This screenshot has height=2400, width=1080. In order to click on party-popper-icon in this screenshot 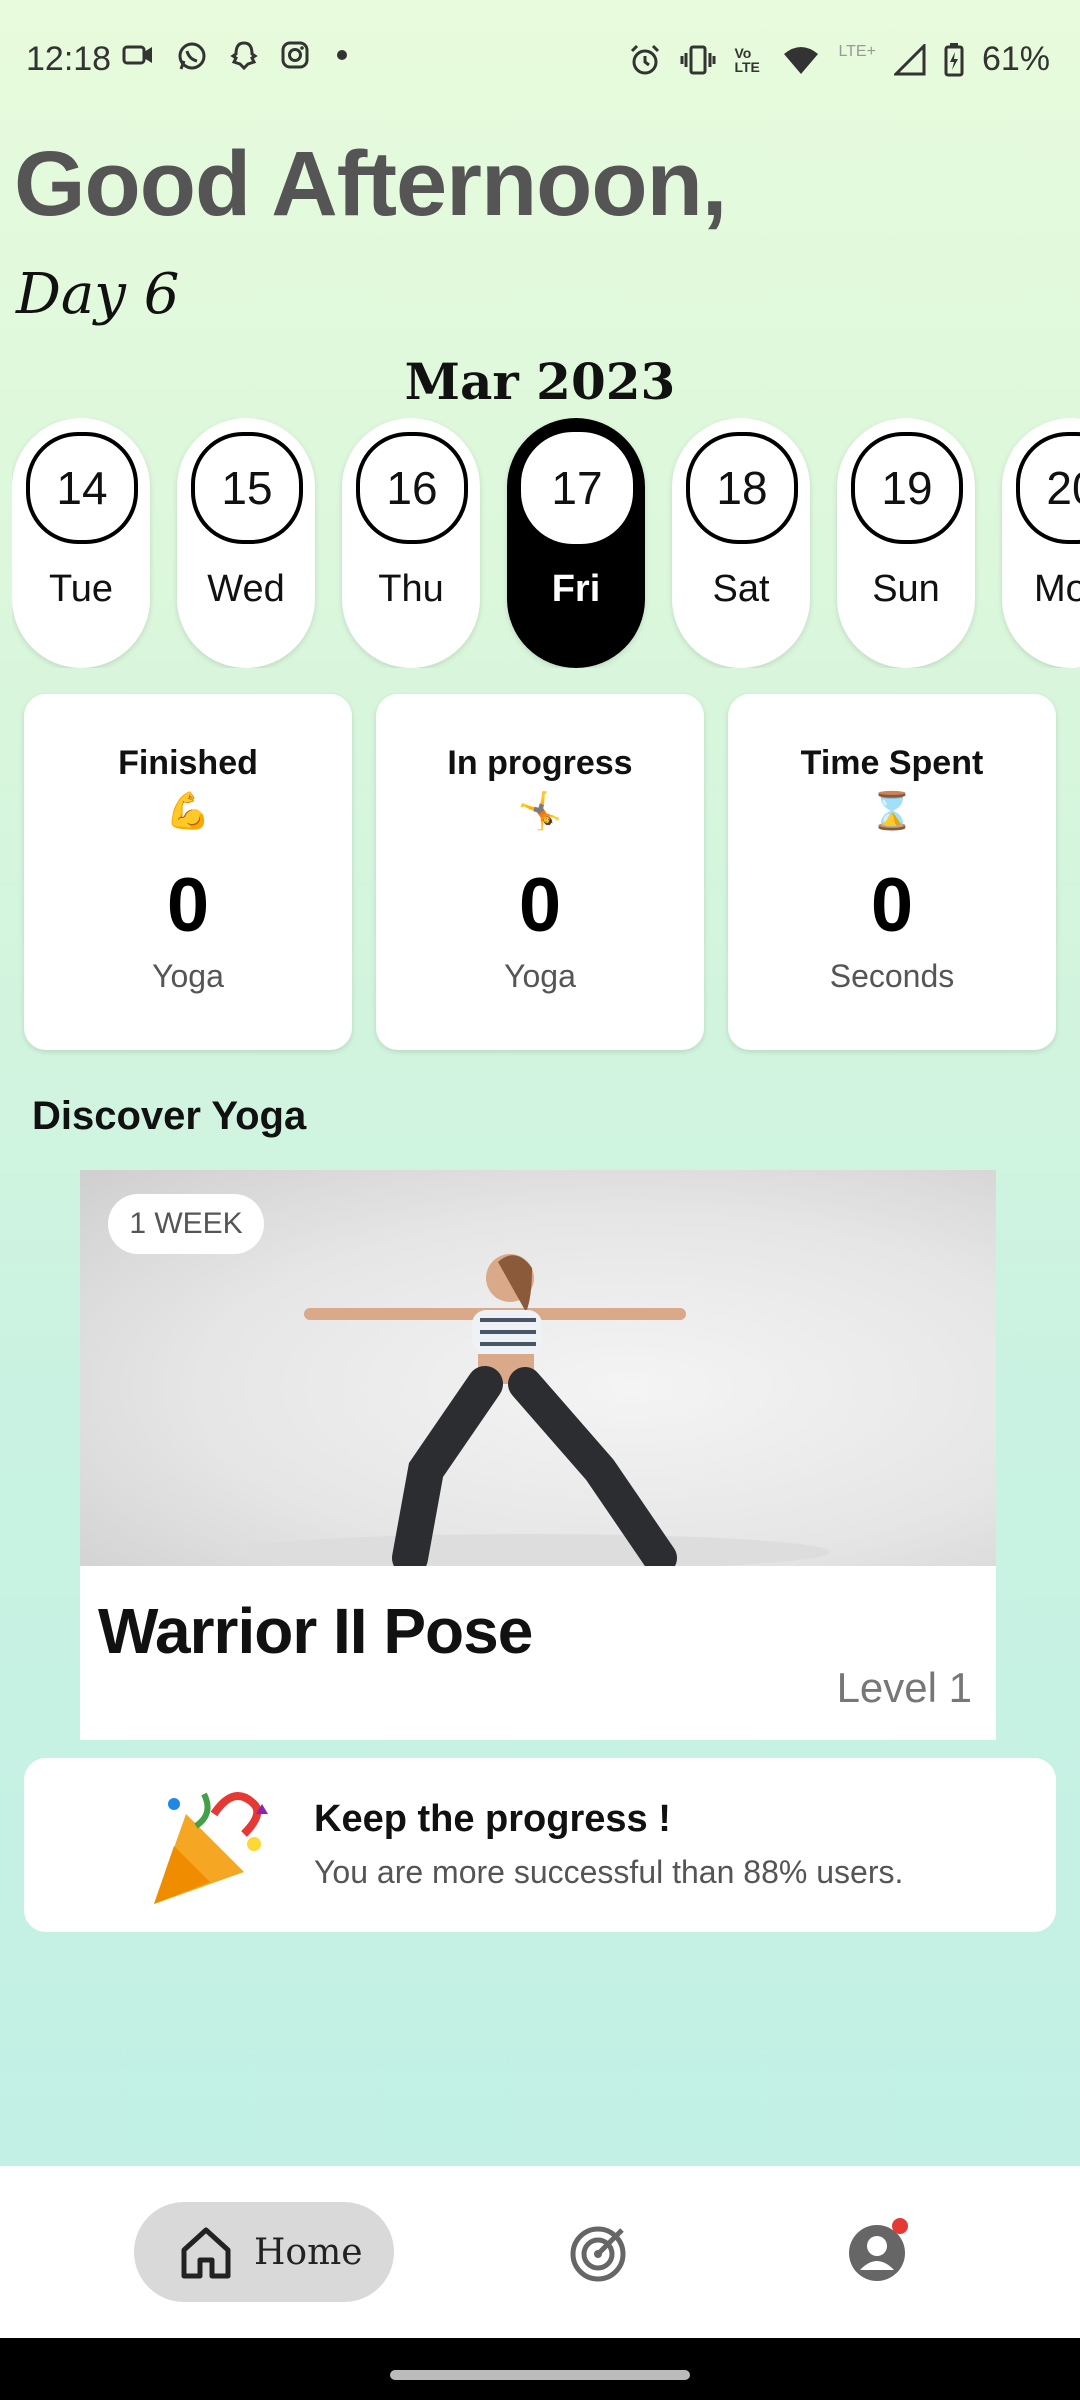, I will do `click(211, 1848)`.